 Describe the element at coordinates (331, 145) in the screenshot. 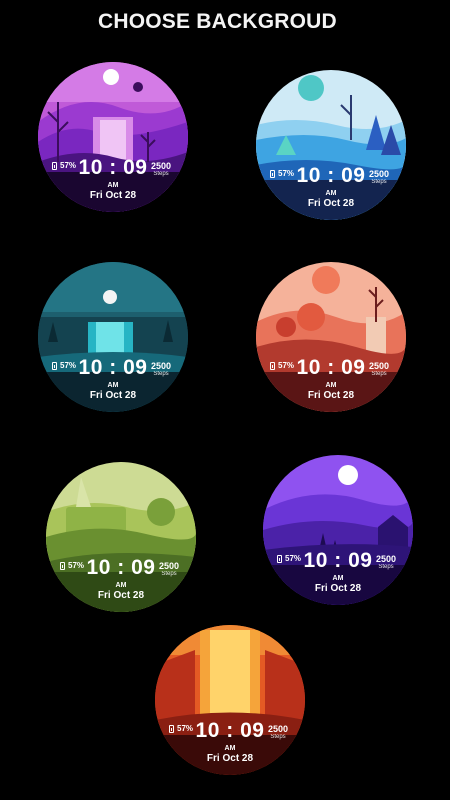

I see `background-option-blue-forest: 57% 10 : 09 AM Fri Oct 28 2500 Steps` at that location.